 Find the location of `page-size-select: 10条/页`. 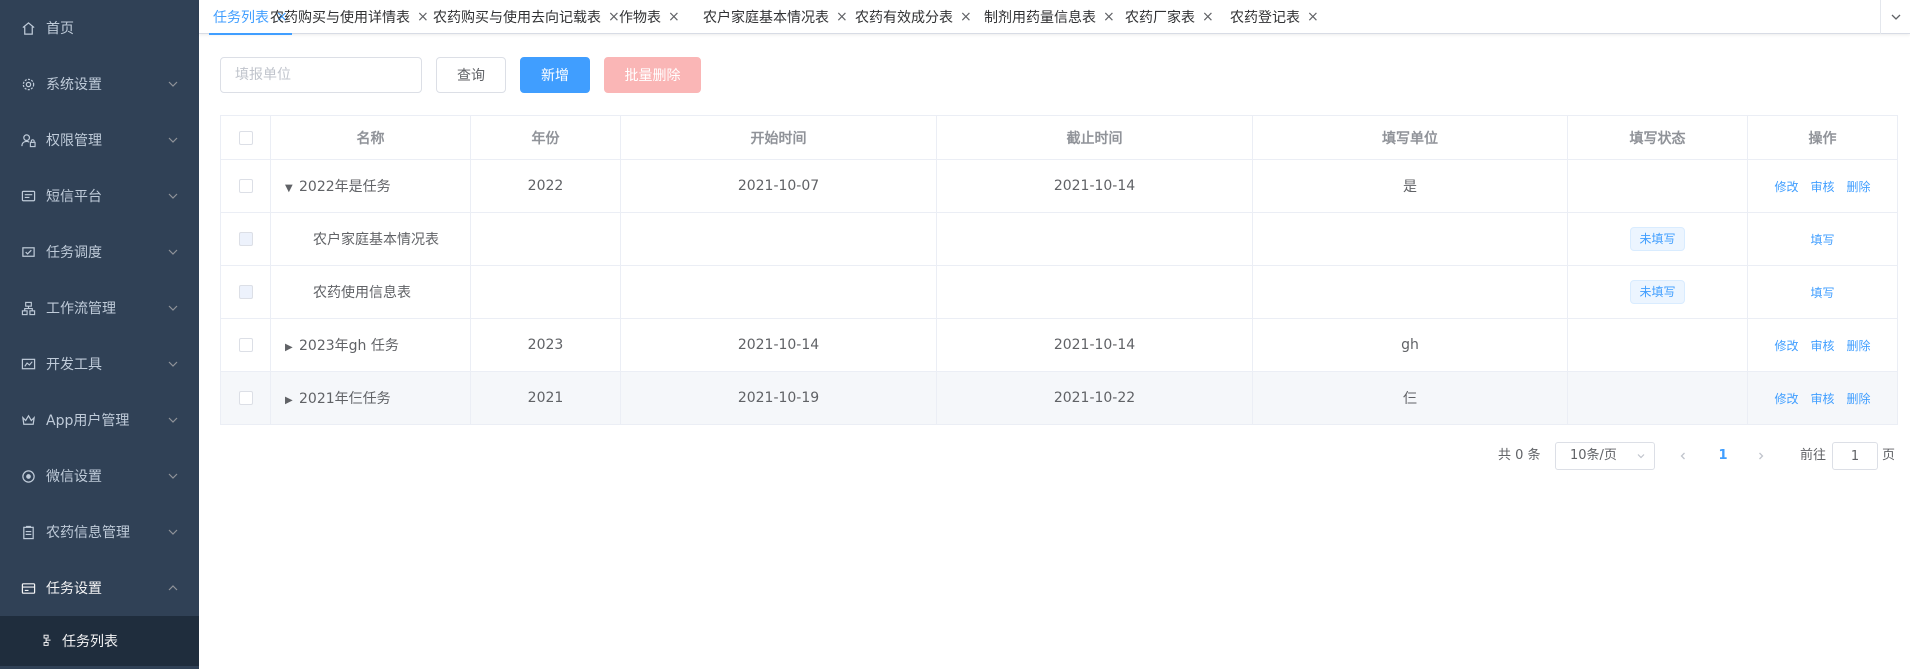

page-size-select: 10条/页 is located at coordinates (1605, 456).